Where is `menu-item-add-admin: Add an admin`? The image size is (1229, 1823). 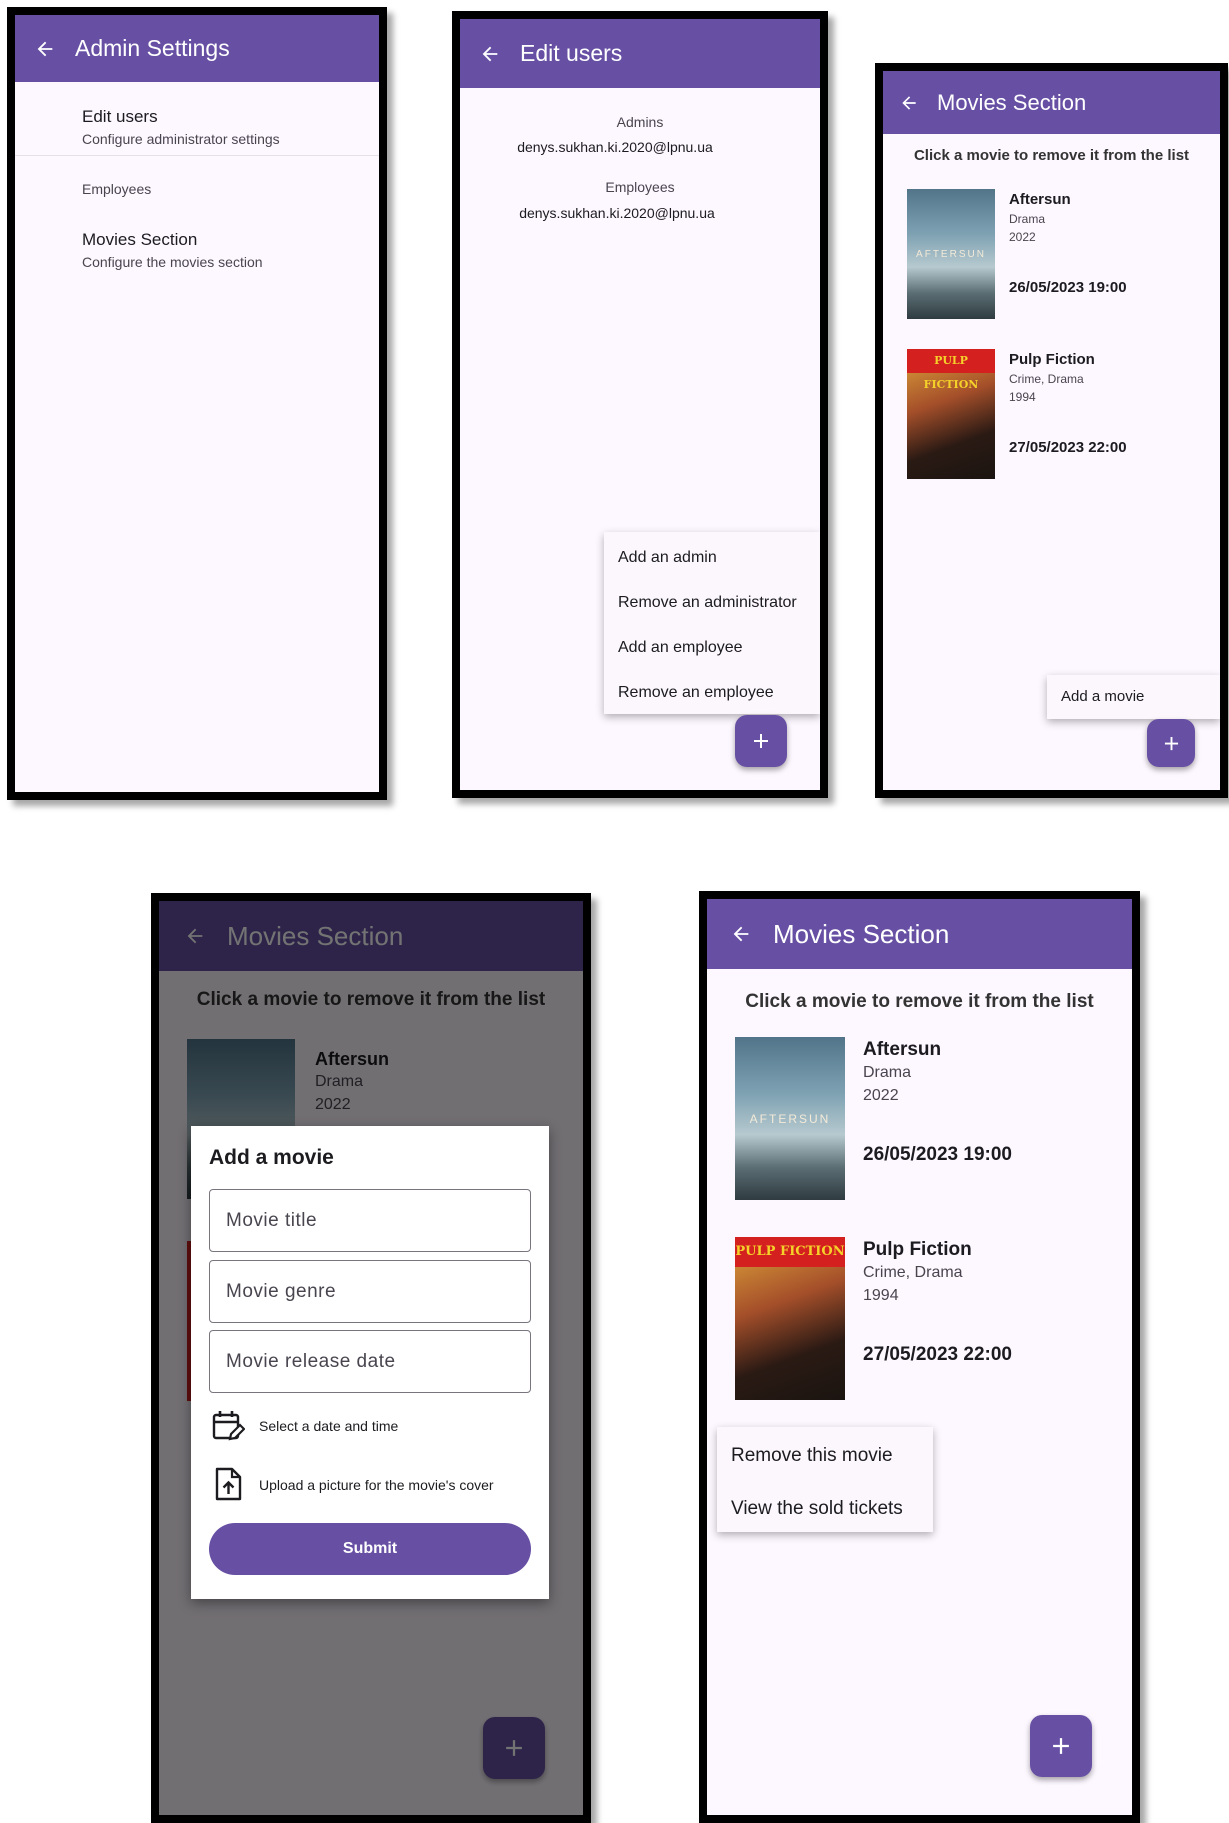
menu-item-add-admin: Add an admin is located at coordinates (667, 558).